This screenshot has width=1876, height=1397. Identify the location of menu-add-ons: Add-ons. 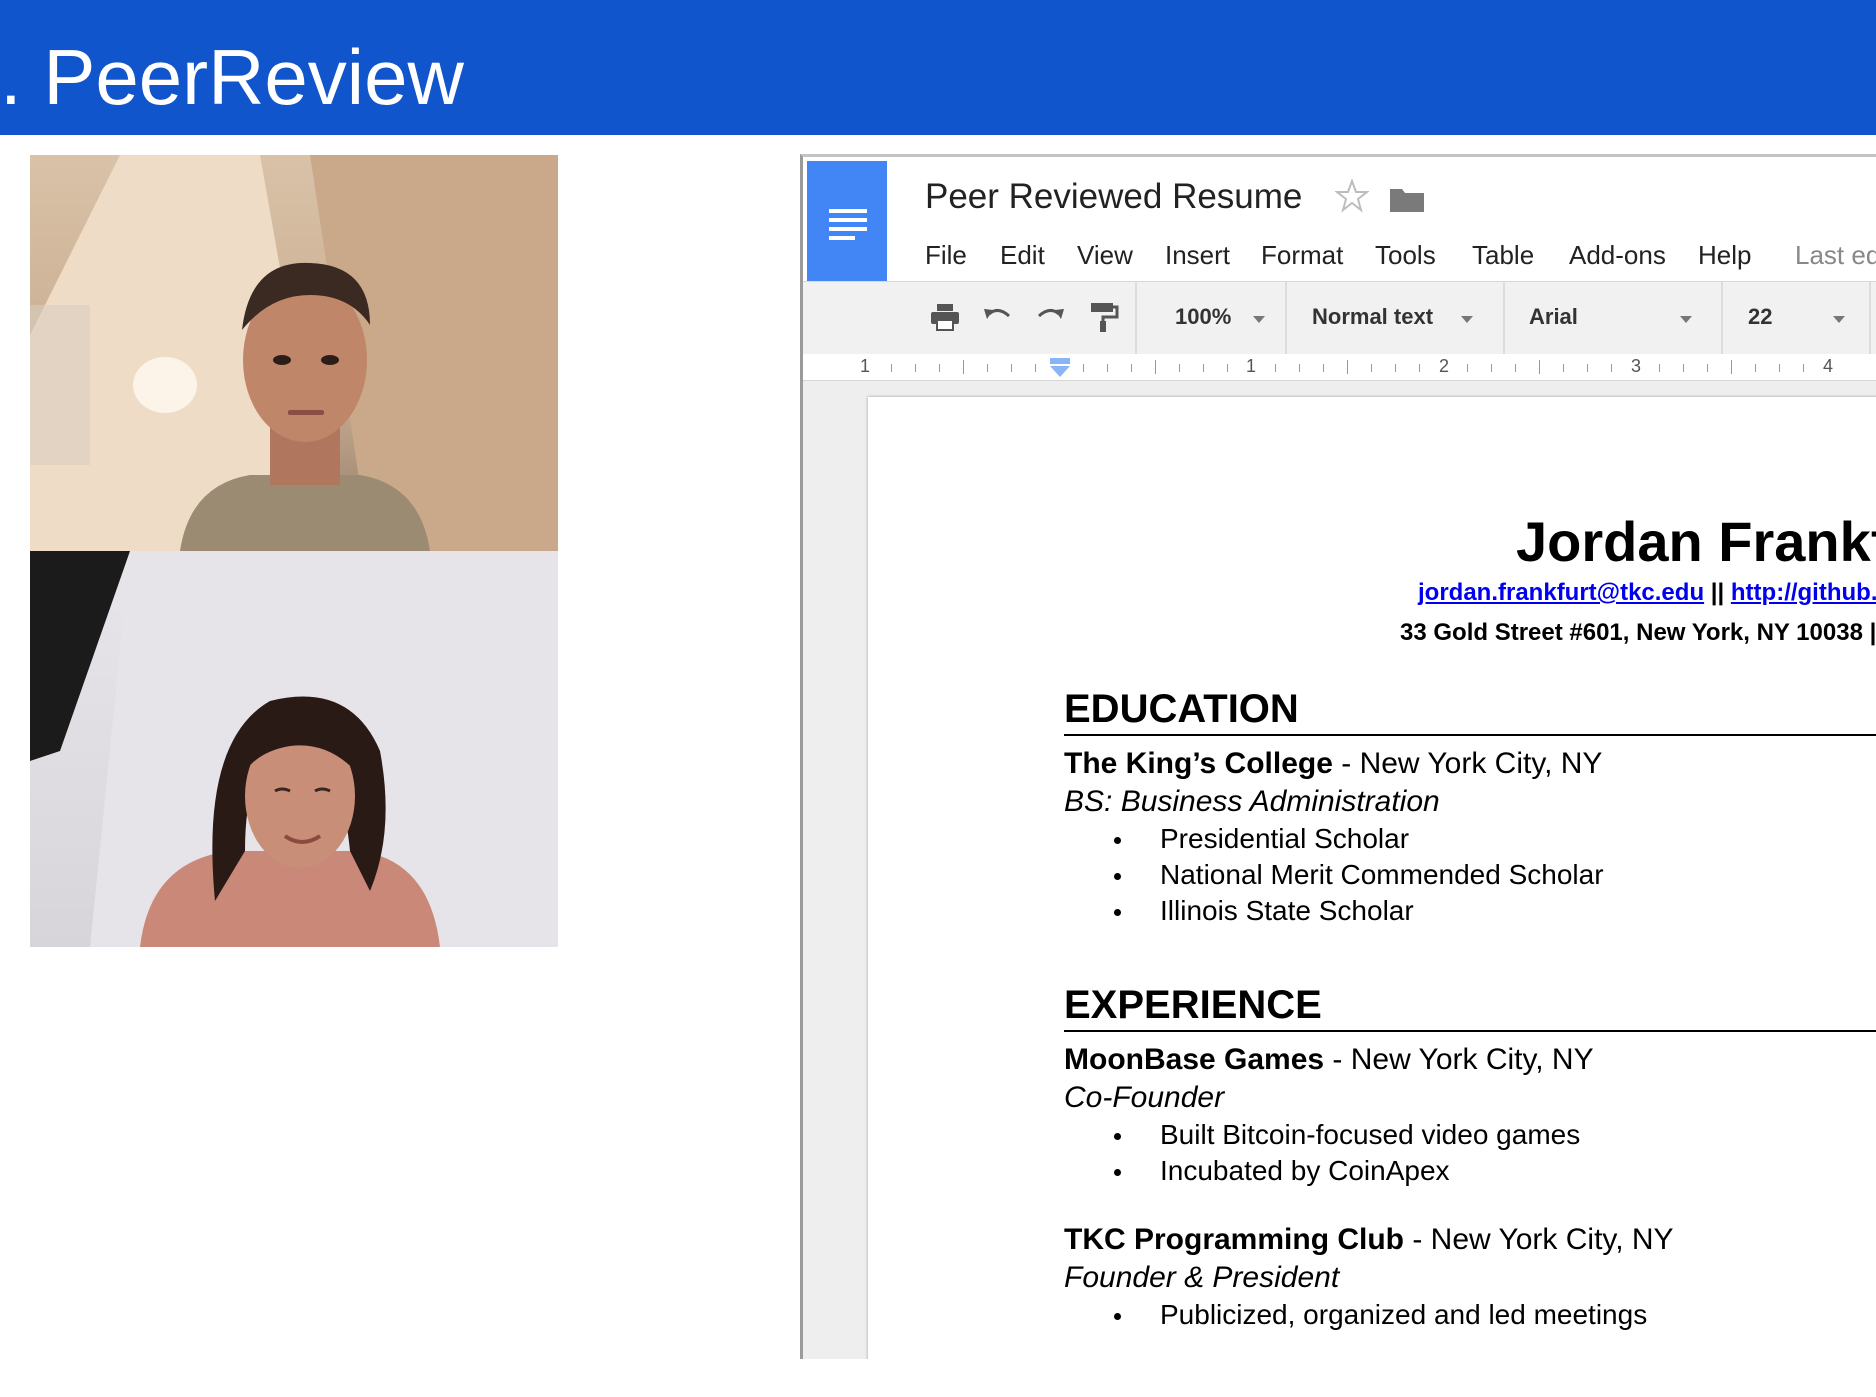
(1617, 255).